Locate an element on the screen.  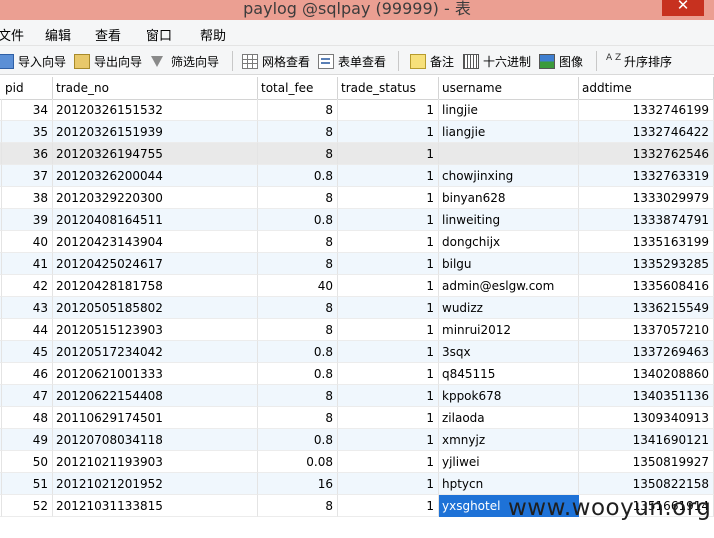
cell-addtime: 1337269463 is located at coordinates (646, 352).